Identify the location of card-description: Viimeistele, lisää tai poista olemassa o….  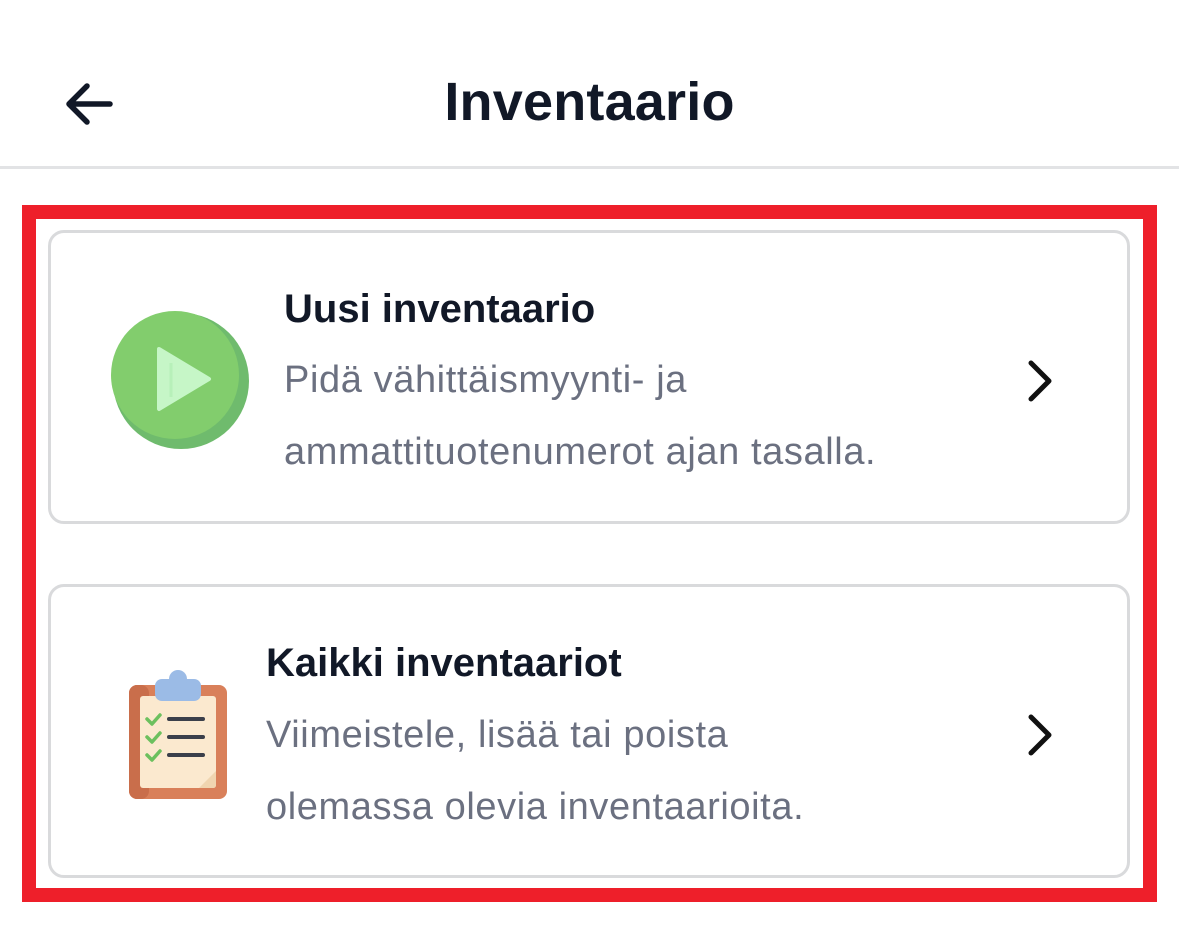
(535, 771).